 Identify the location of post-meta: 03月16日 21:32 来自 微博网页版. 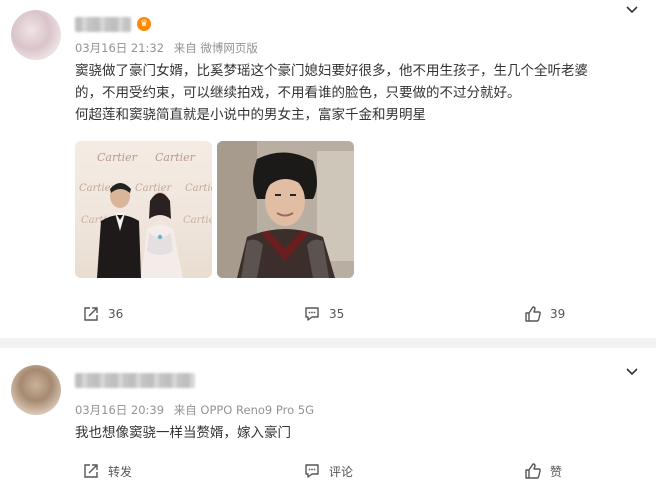
(169, 48).